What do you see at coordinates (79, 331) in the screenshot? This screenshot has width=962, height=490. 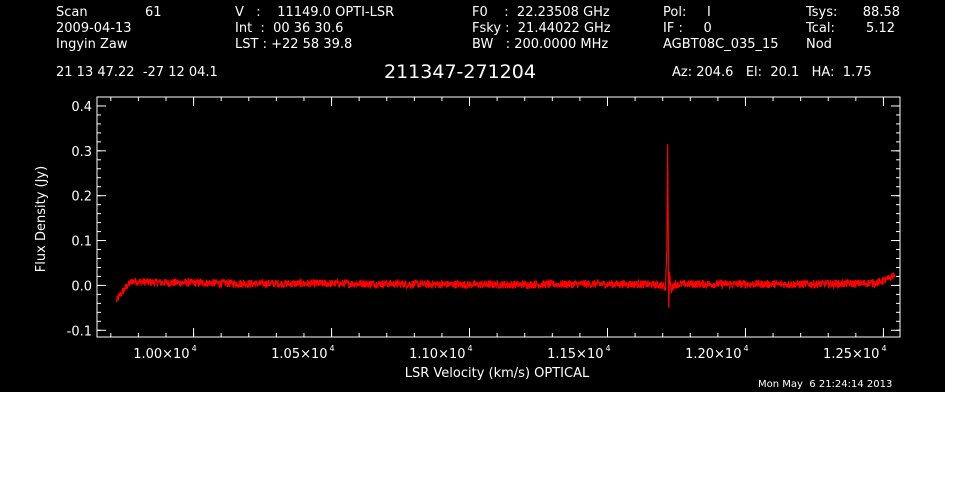 I see `y-tick-label: -0.1` at bounding box center [79, 331].